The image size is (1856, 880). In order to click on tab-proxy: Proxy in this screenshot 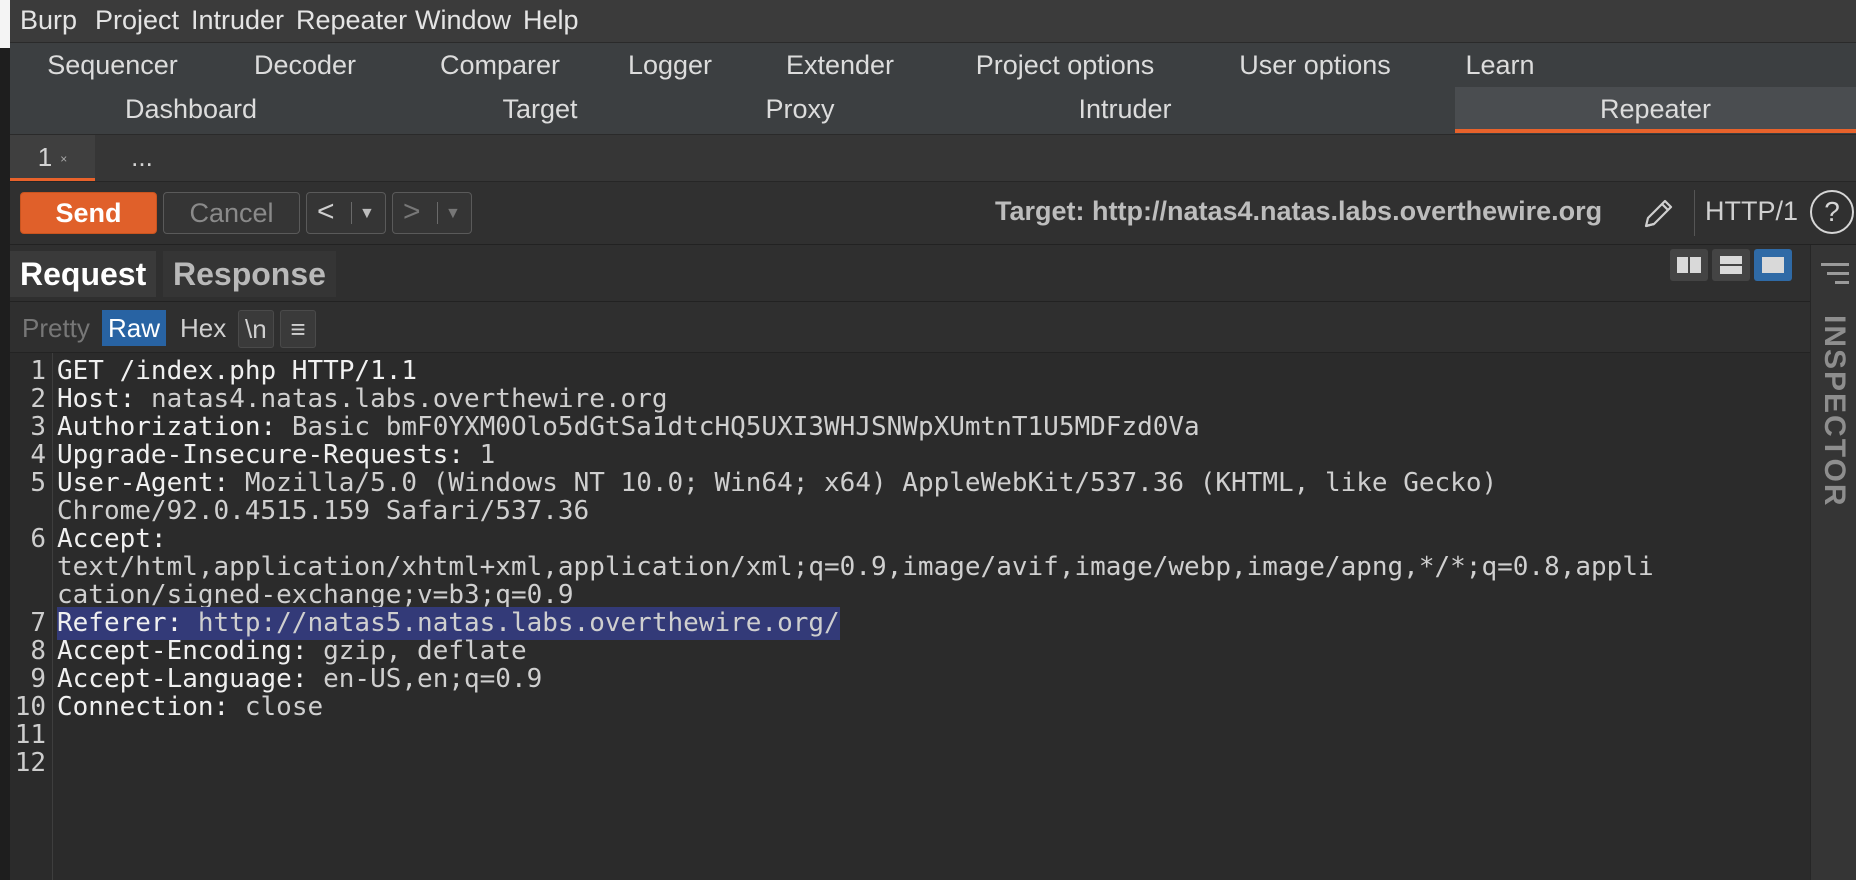, I will do `click(800, 110)`.